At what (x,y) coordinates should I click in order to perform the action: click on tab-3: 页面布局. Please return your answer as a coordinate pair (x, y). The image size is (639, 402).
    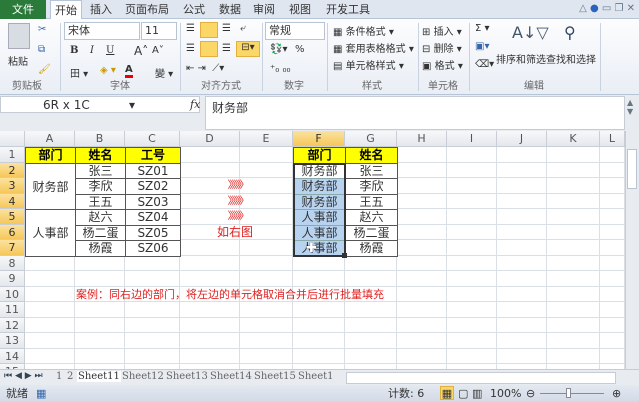
    Looking at the image, I should click on (147, 9).